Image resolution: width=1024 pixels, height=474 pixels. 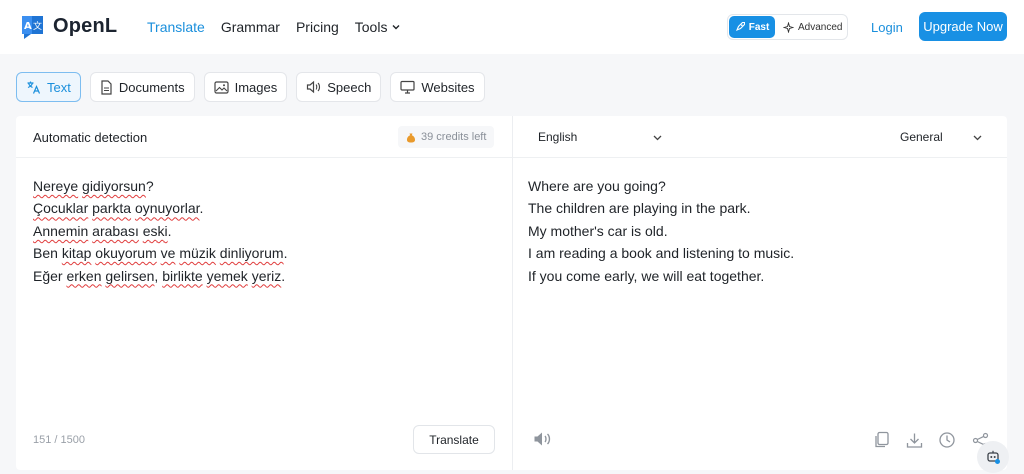 I want to click on copy-icon, so click(x=881, y=439).